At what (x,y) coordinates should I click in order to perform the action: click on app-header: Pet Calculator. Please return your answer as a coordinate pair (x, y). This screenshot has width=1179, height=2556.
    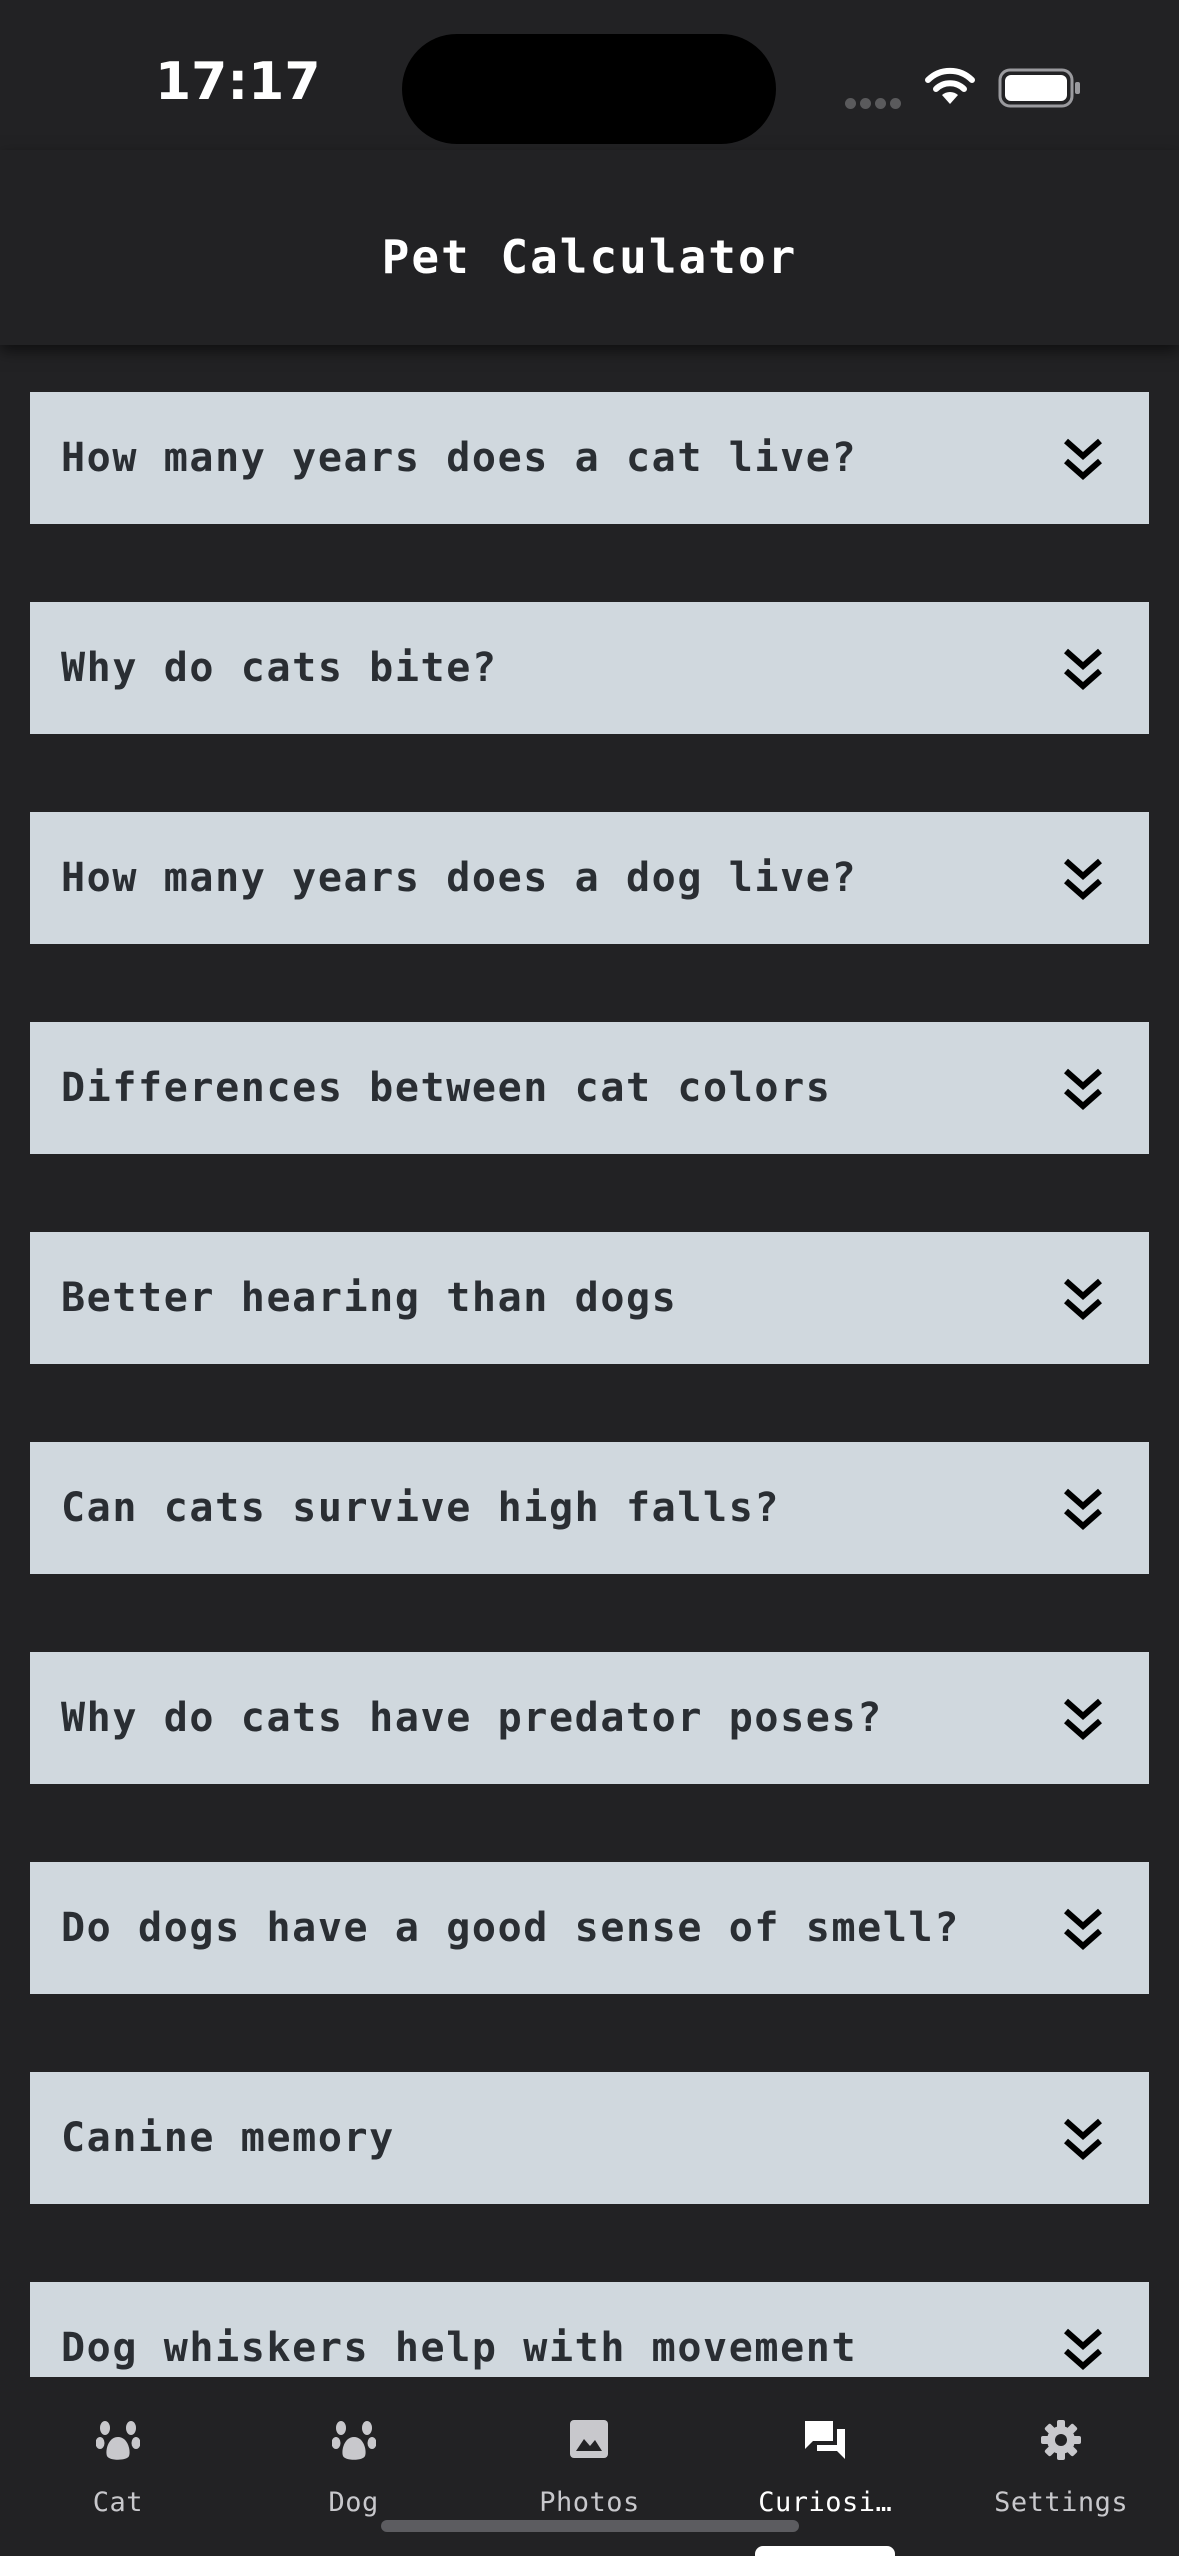
    Looking at the image, I should click on (589, 247).